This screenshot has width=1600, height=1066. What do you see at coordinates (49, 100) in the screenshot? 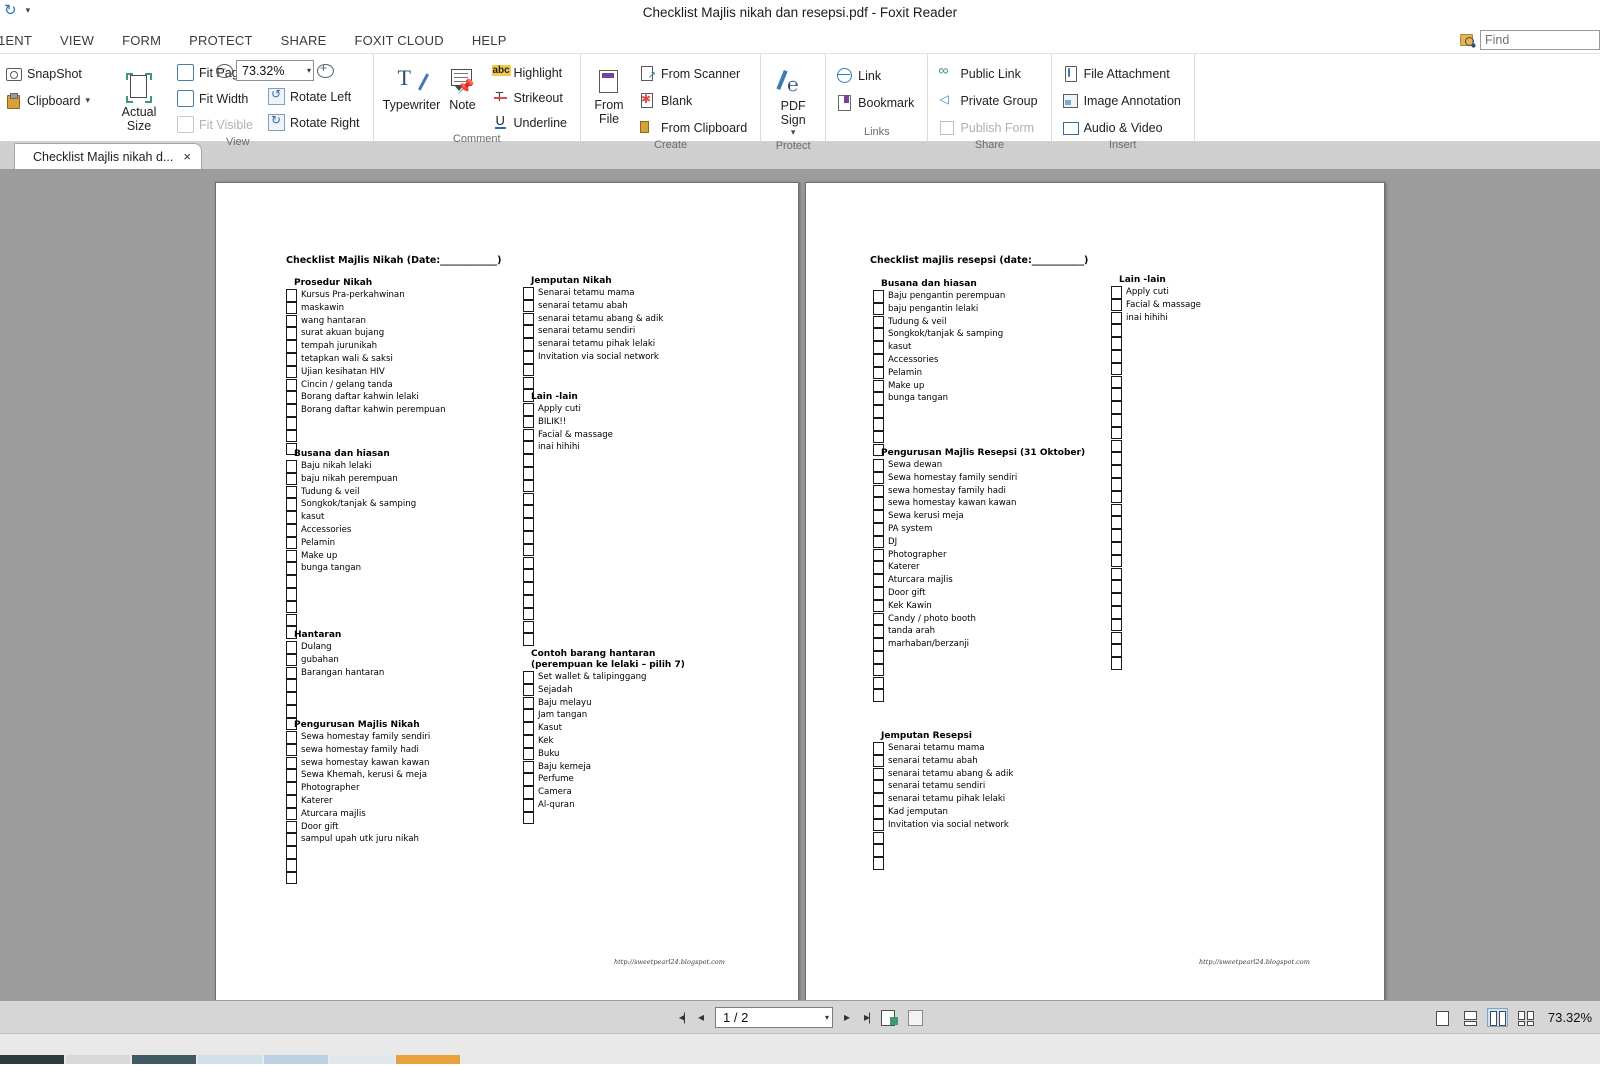
I see `clipboard-button: Clipboard ▾` at bounding box center [49, 100].